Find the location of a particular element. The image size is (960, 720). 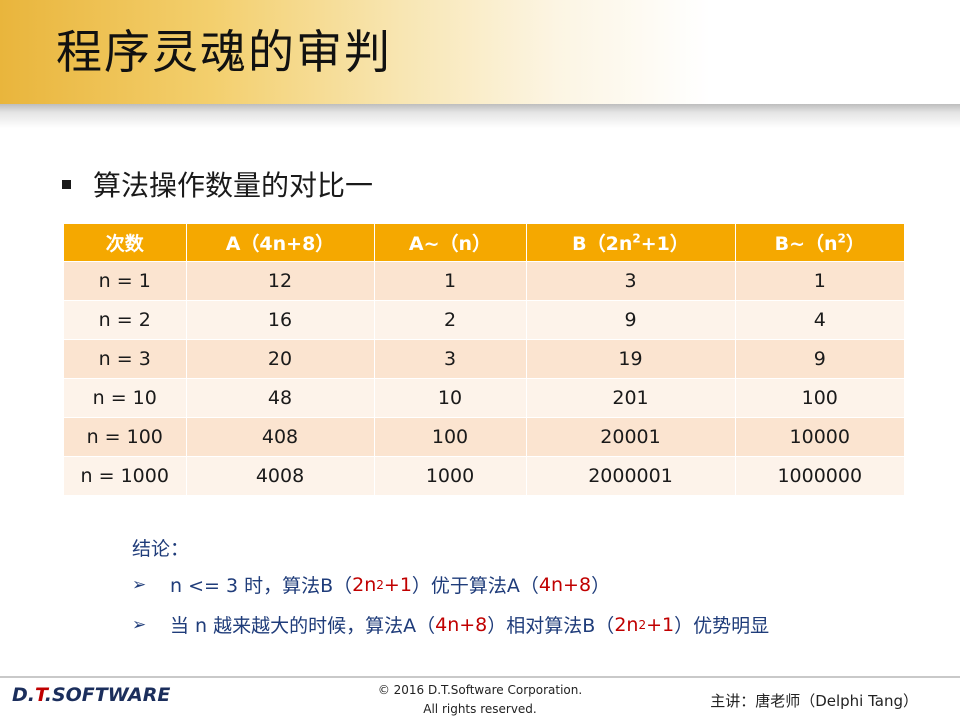

table-cell: n = 3 is located at coordinates (125, 359).